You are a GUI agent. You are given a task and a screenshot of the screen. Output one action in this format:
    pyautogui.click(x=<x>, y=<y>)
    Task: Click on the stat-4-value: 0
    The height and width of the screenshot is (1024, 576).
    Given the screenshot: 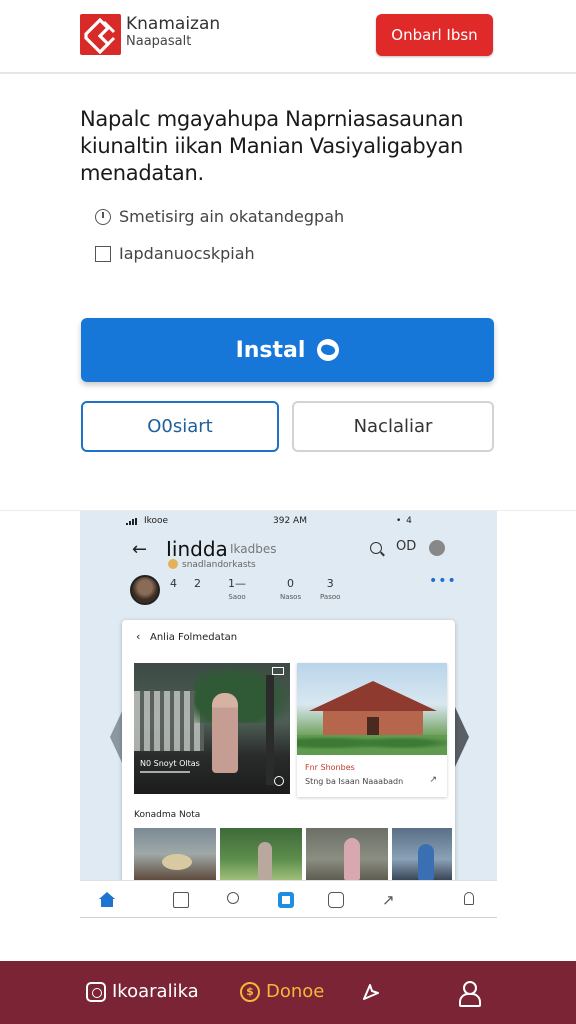 What is the action you would take?
    pyautogui.click(x=291, y=583)
    